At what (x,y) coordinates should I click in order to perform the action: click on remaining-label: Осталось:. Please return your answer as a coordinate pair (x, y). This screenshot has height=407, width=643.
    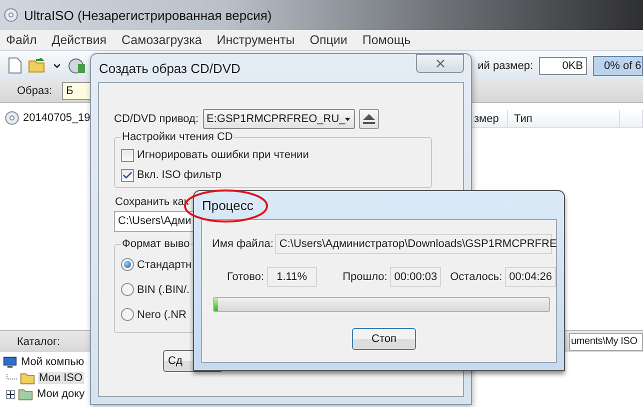
    Looking at the image, I should click on (476, 277).